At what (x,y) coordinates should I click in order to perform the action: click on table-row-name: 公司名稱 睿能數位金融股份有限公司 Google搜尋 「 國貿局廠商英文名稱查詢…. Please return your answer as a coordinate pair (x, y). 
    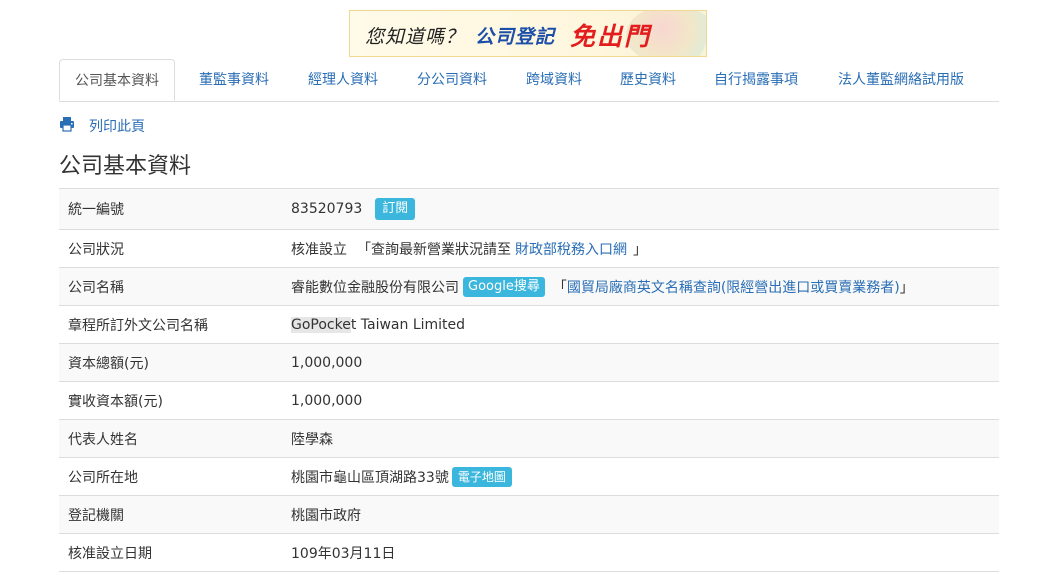
    Looking at the image, I should click on (529, 287).